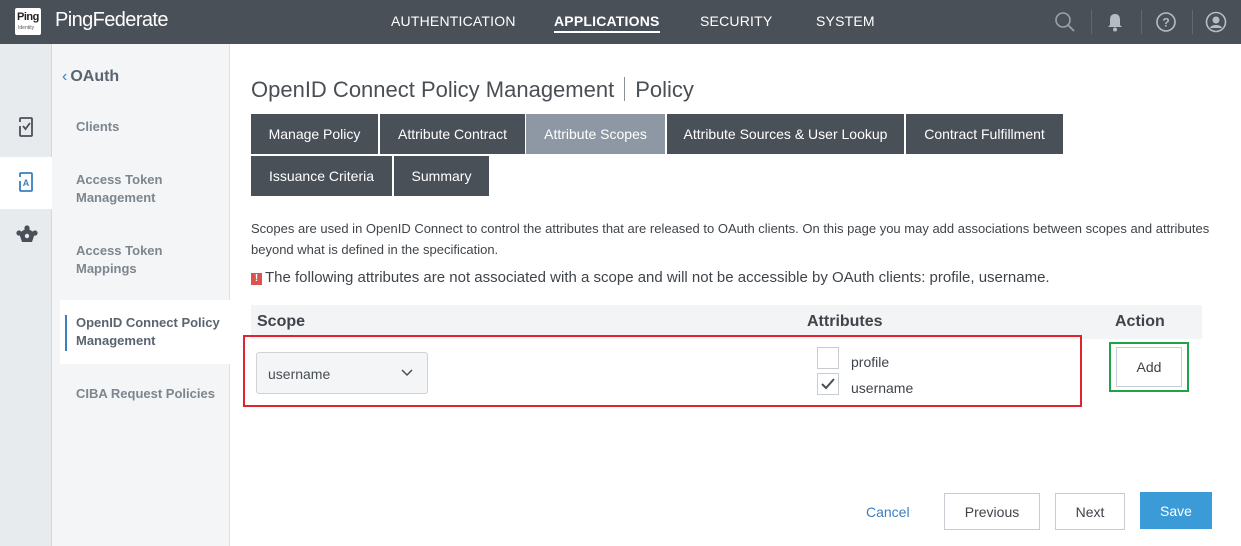 This screenshot has height=546, width=1241. Describe the element at coordinates (726, 322) in the screenshot. I see `table-header: Scope Attributes Action` at that location.